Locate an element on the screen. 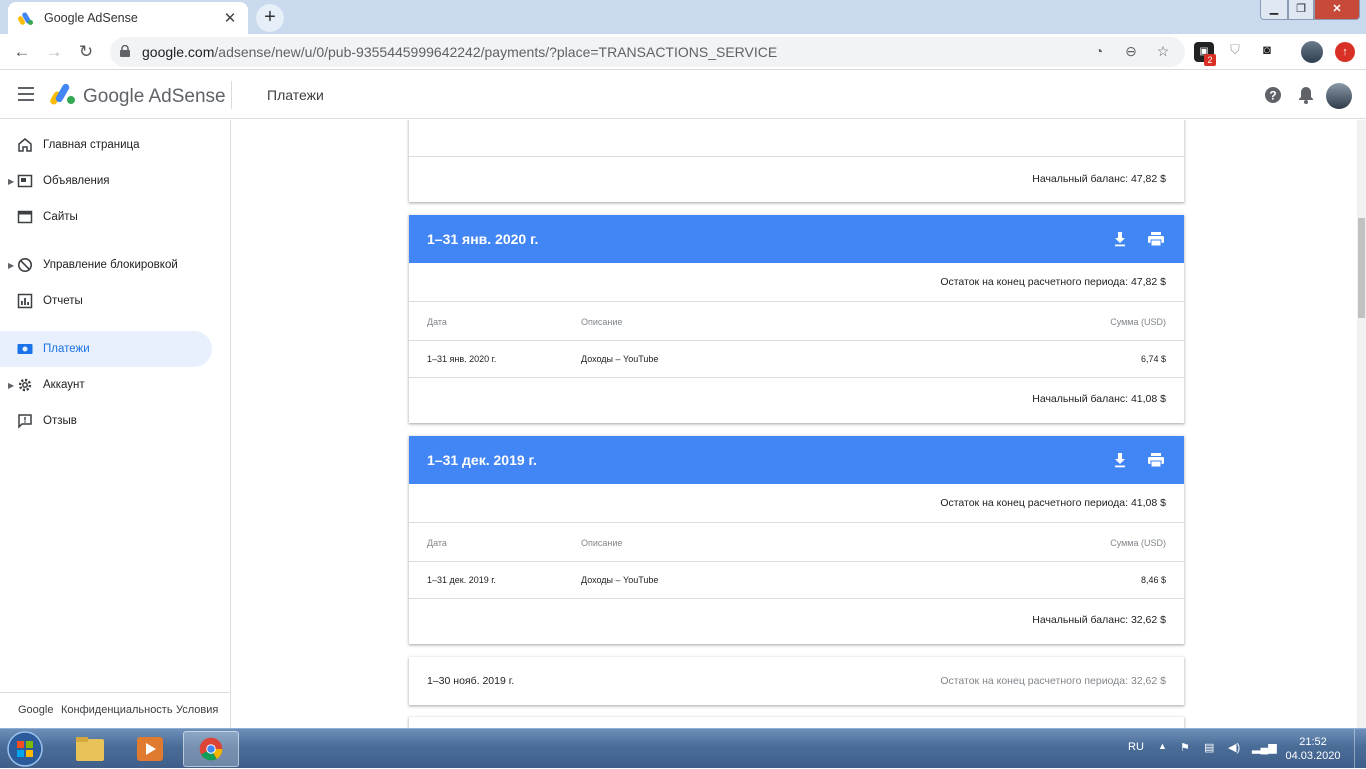  scrollbar-thumb is located at coordinates (1361, 268).